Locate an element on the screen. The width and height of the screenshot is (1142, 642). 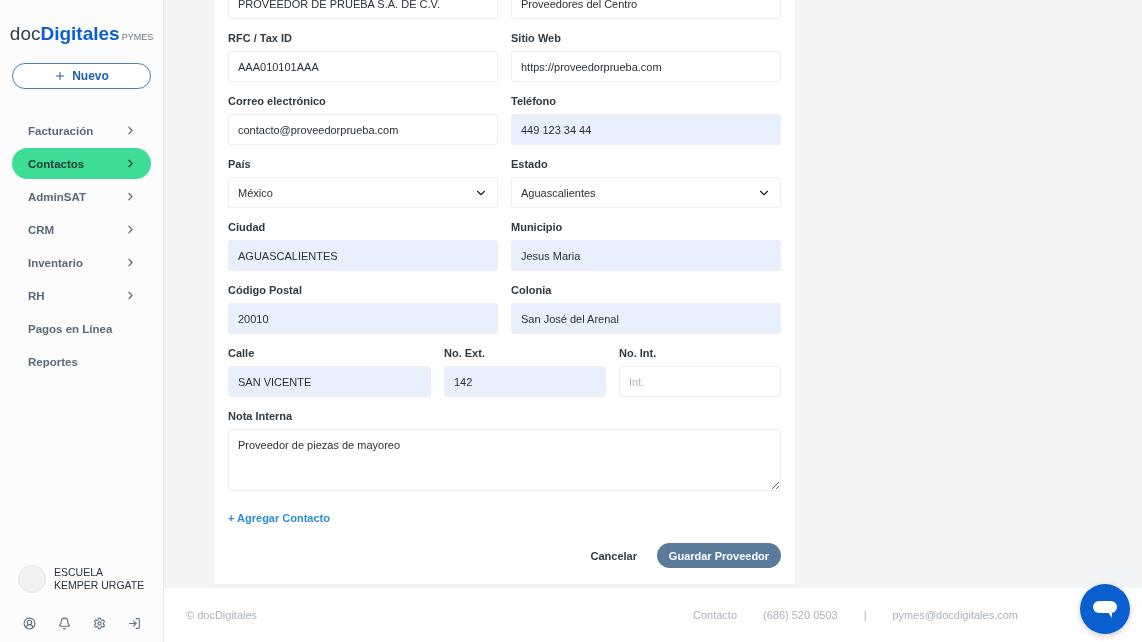
save-button: Guardar Proveedor is located at coordinates (719, 555).